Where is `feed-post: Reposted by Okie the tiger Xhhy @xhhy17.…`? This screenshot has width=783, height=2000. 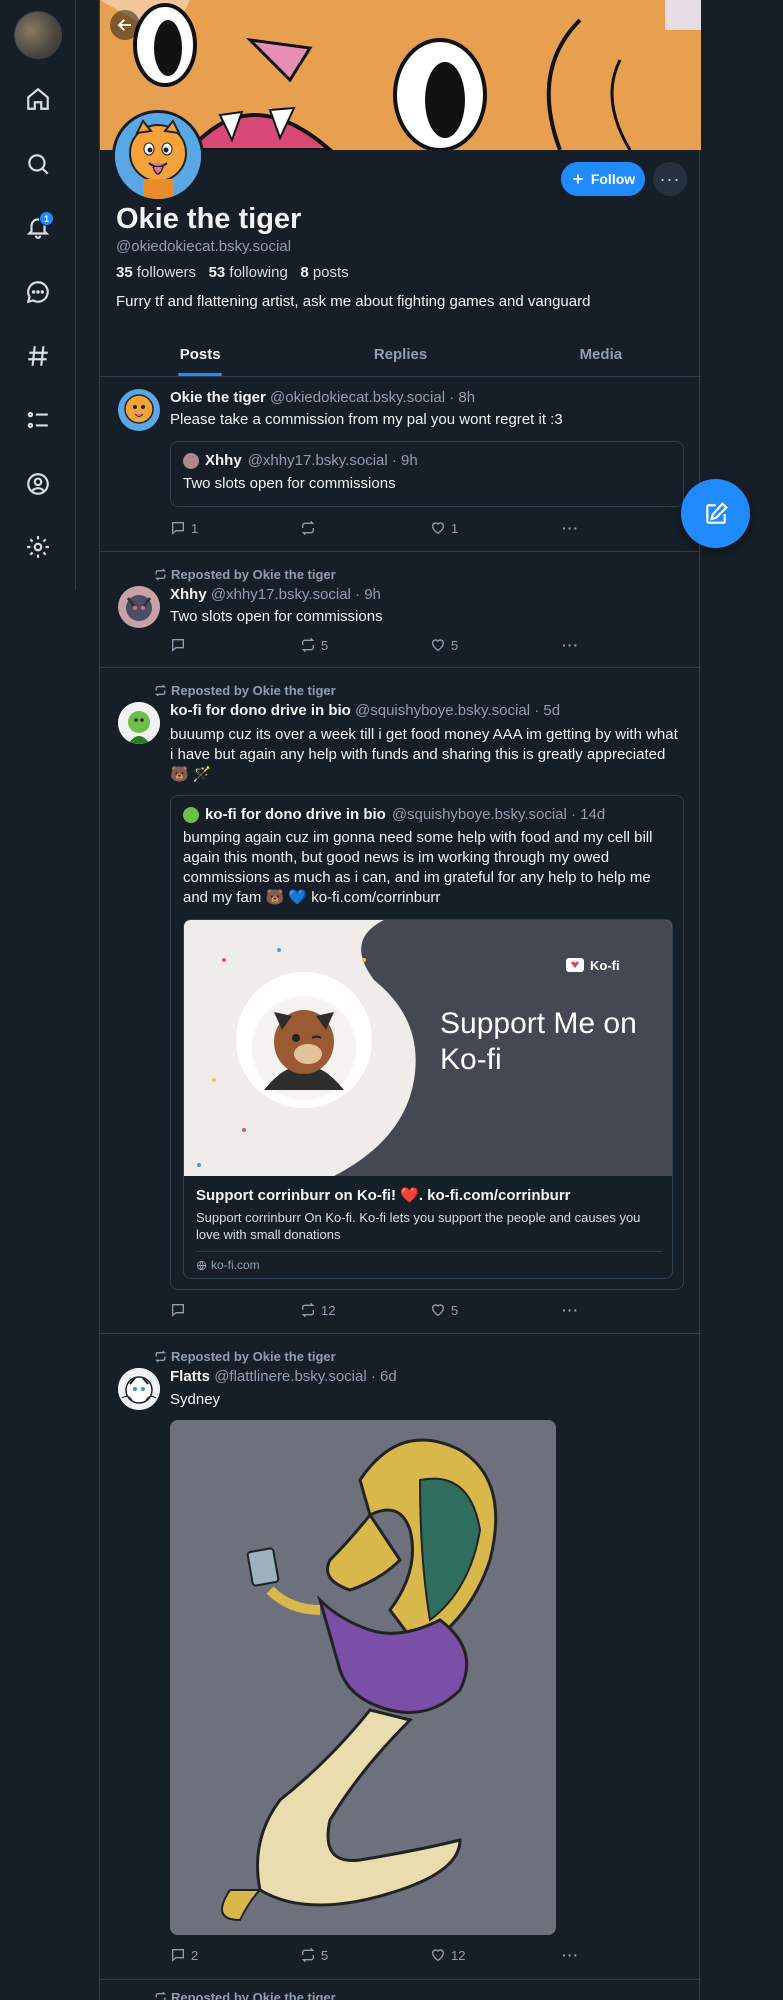 feed-post: Reposted by Okie the tiger Xhhy @xhhy17.… is located at coordinates (400, 610).